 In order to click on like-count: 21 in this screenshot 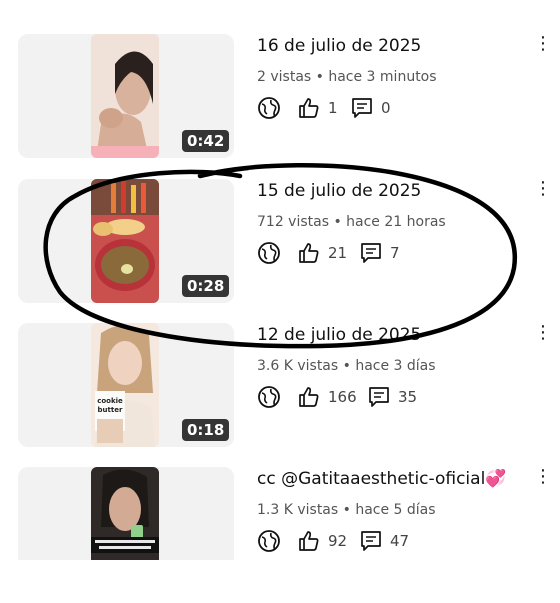, I will do `click(338, 253)`.